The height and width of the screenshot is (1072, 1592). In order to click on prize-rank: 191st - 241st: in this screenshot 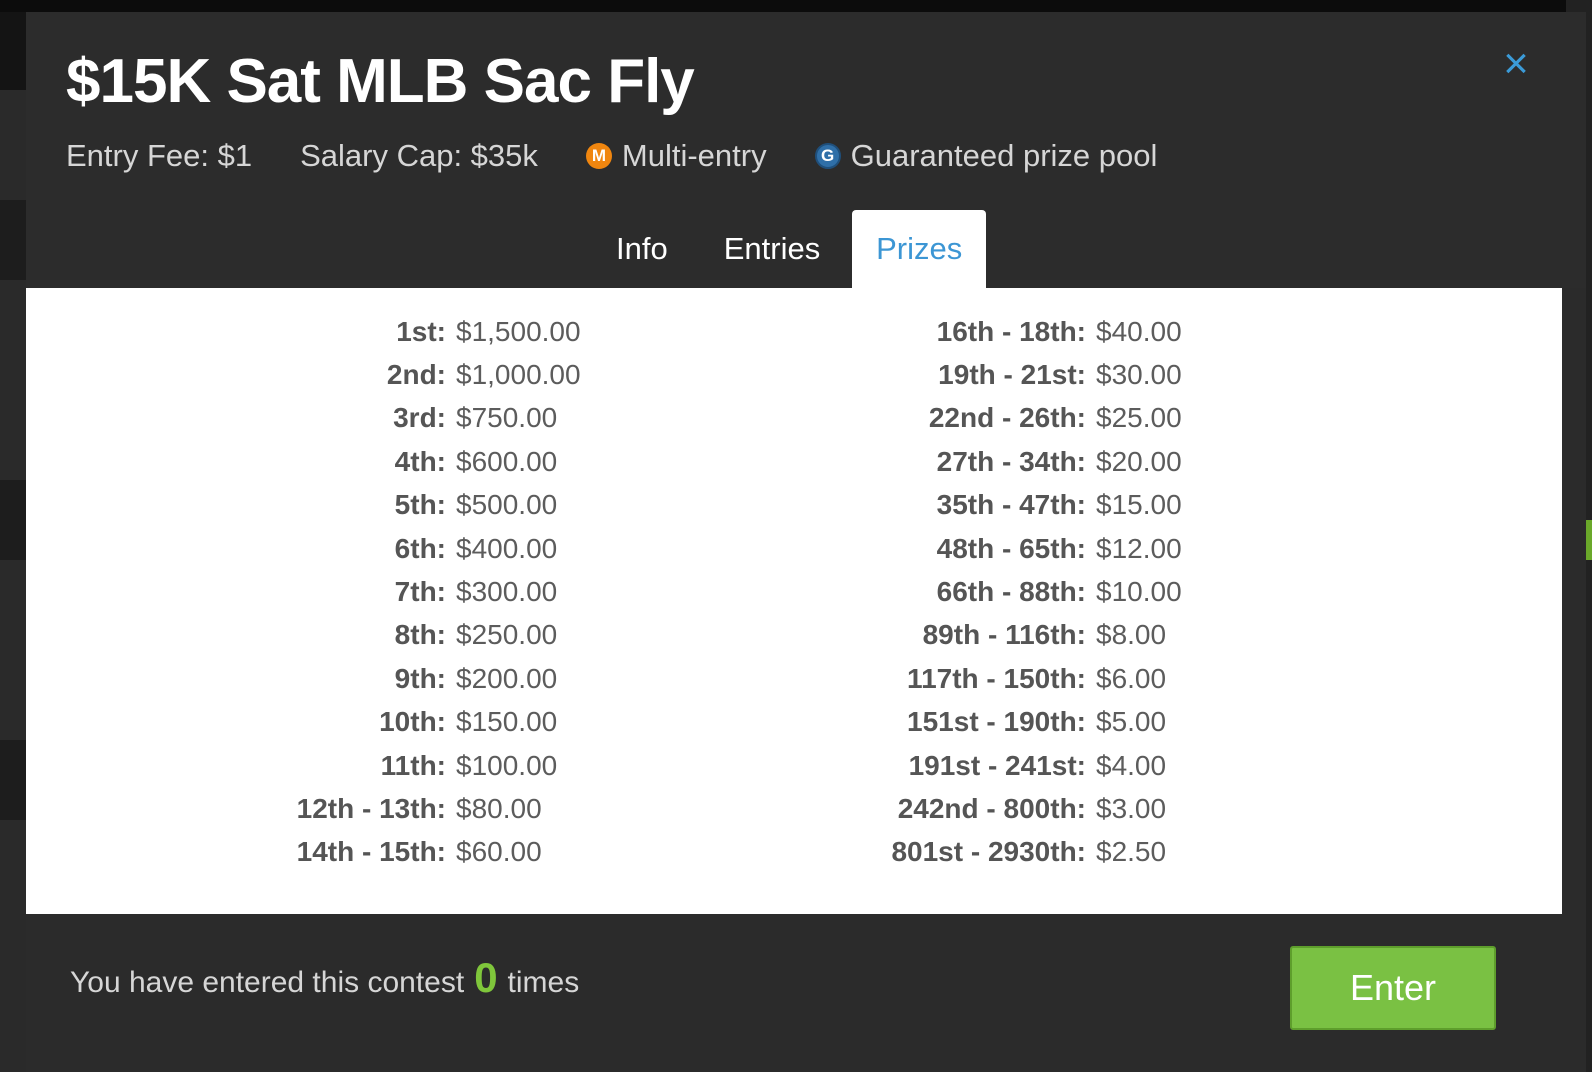, I will do `click(997, 765)`.